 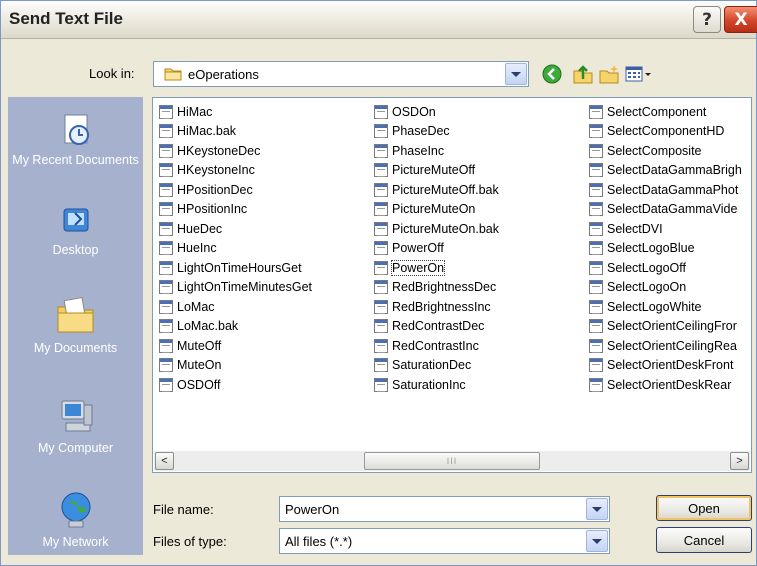 I want to click on file-item: HKeystoneInc, so click(x=264, y=171).